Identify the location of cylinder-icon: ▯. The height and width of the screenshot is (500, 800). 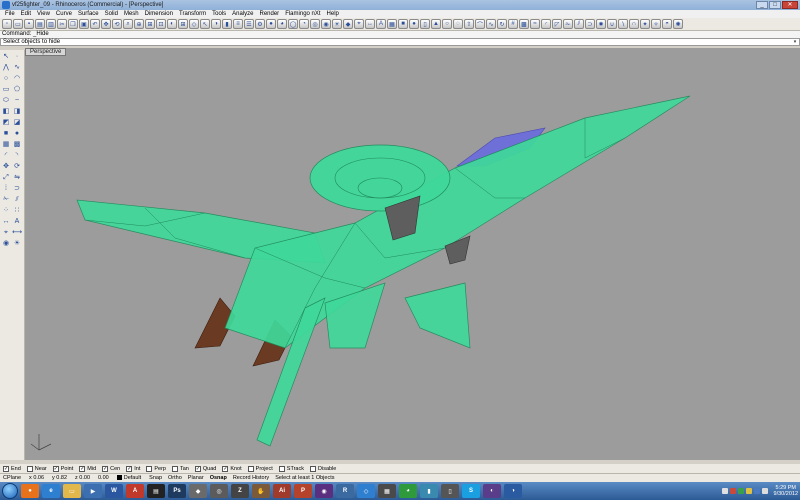
(425, 24).